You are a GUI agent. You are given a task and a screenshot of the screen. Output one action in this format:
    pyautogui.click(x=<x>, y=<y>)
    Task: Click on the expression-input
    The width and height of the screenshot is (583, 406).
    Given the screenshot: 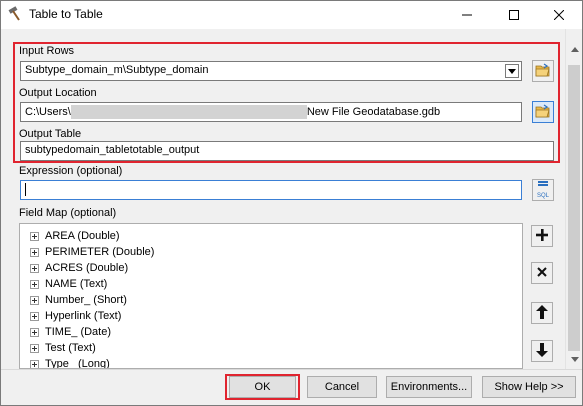 What is the action you would take?
    pyautogui.click(x=271, y=190)
    